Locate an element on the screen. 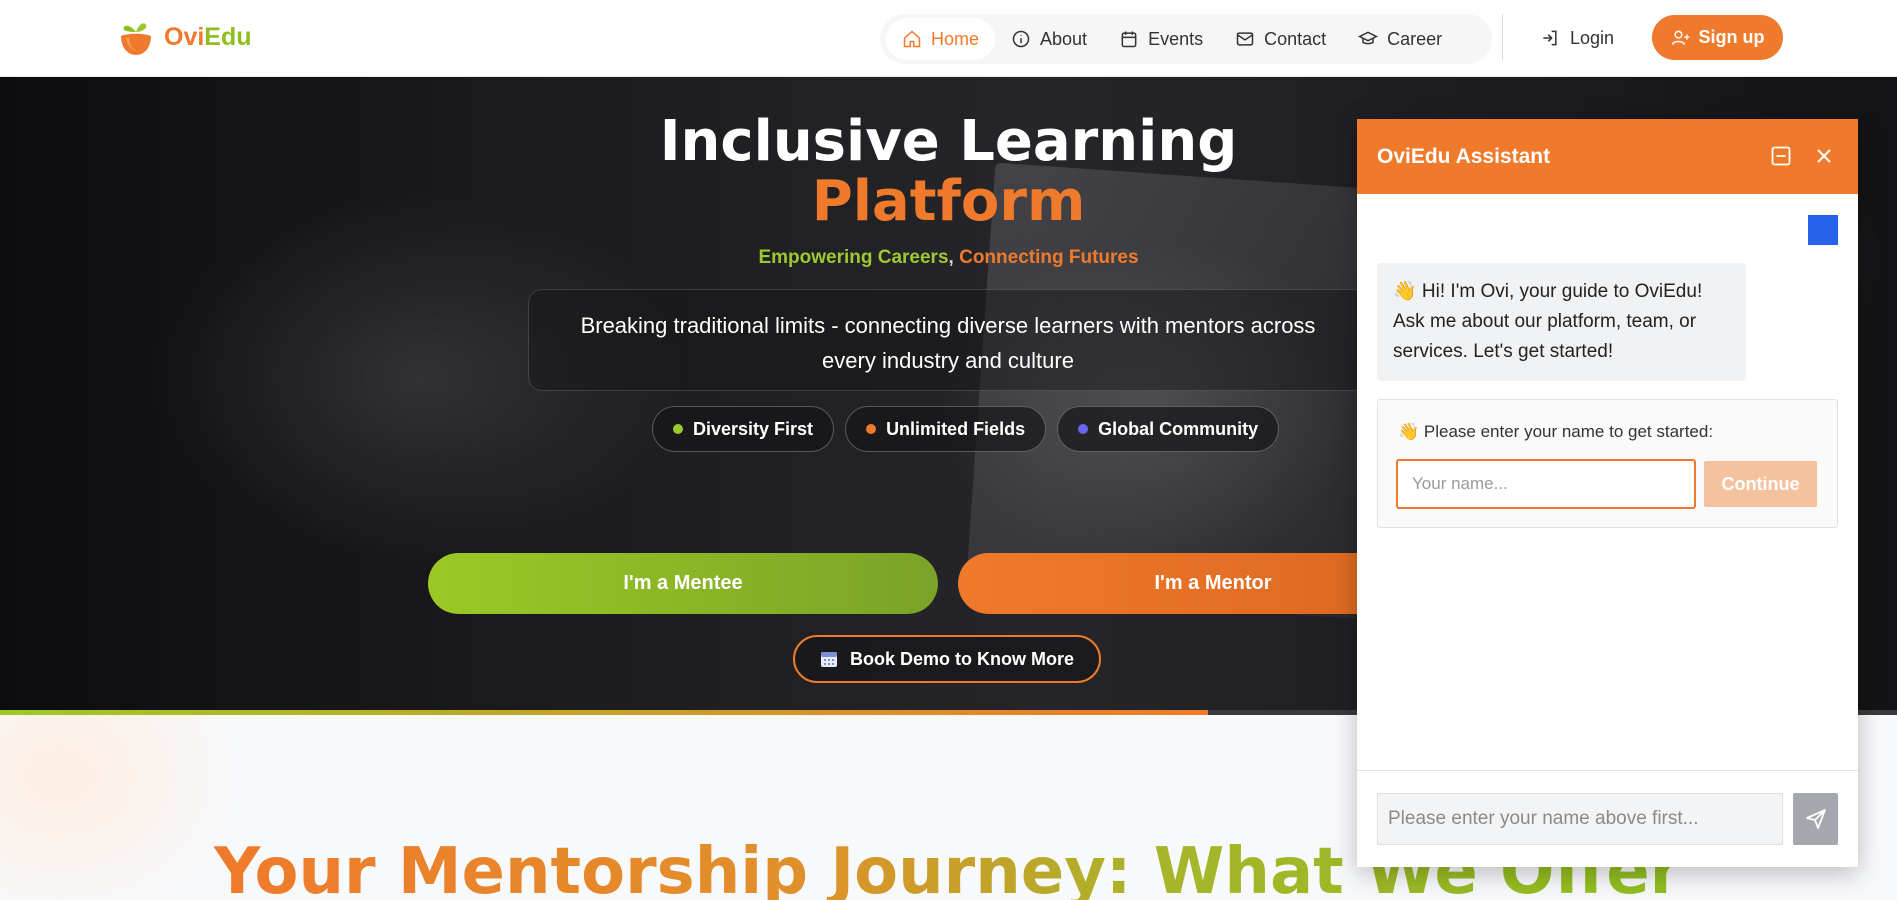 The width and height of the screenshot is (1897, 900). message-input is located at coordinates (1580, 819).